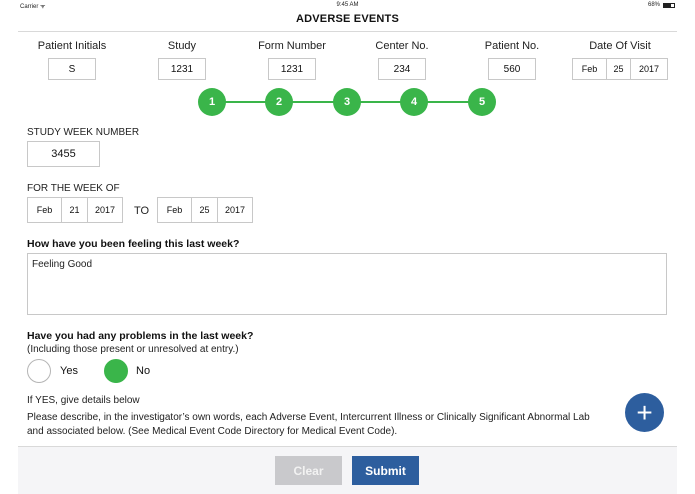 This screenshot has width=695, height=494. I want to click on patient-initials-group: Patient Initials S, so click(72, 60).